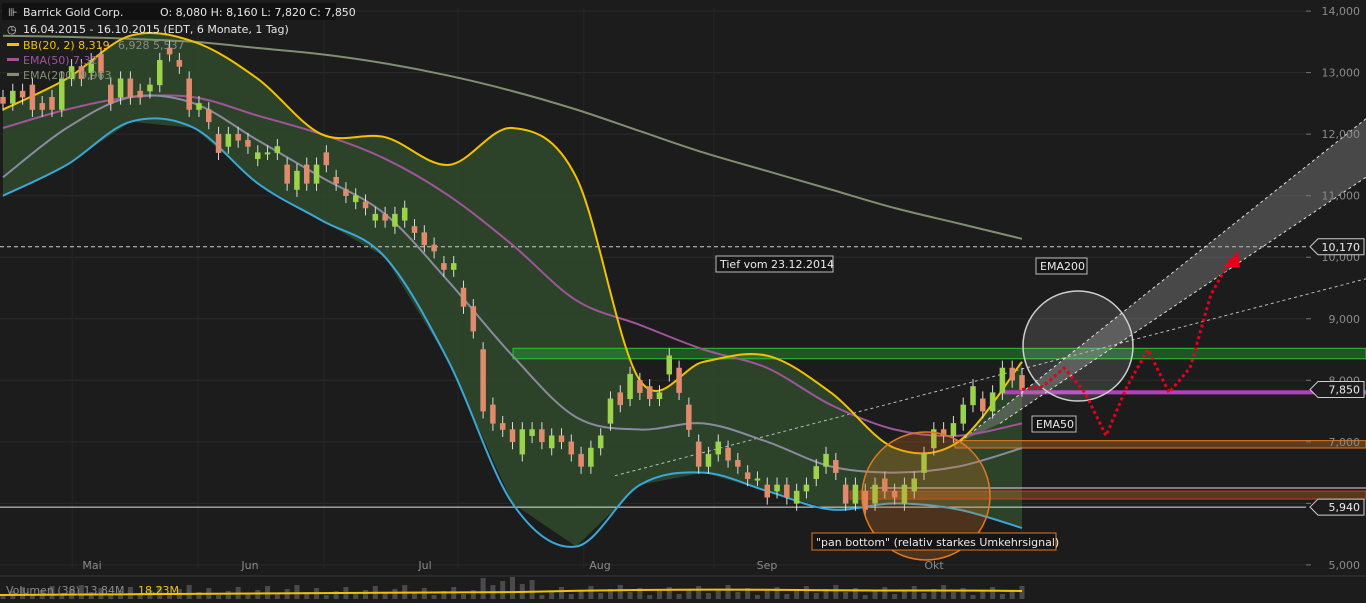 The image size is (1366, 603). Describe the element at coordinates (249, 565) in the screenshot. I see `x-tick-label-1: Jun` at that location.